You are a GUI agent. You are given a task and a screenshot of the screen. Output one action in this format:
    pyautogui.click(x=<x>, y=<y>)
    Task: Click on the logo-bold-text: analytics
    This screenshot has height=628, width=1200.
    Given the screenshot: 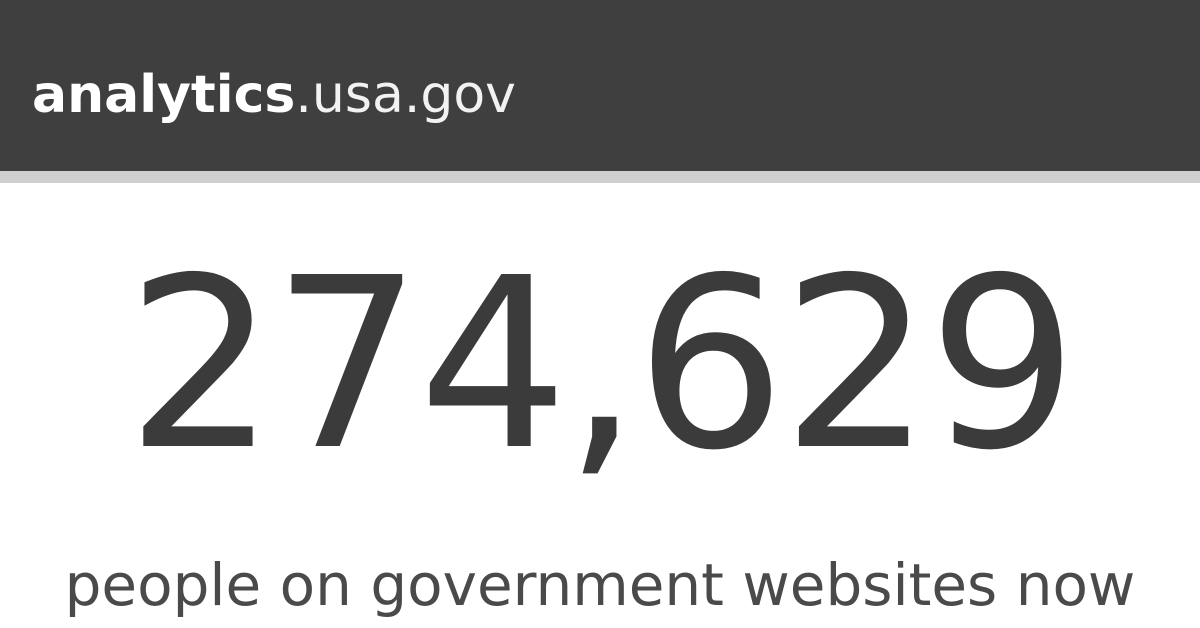 What is the action you would take?
    pyautogui.click(x=164, y=95)
    